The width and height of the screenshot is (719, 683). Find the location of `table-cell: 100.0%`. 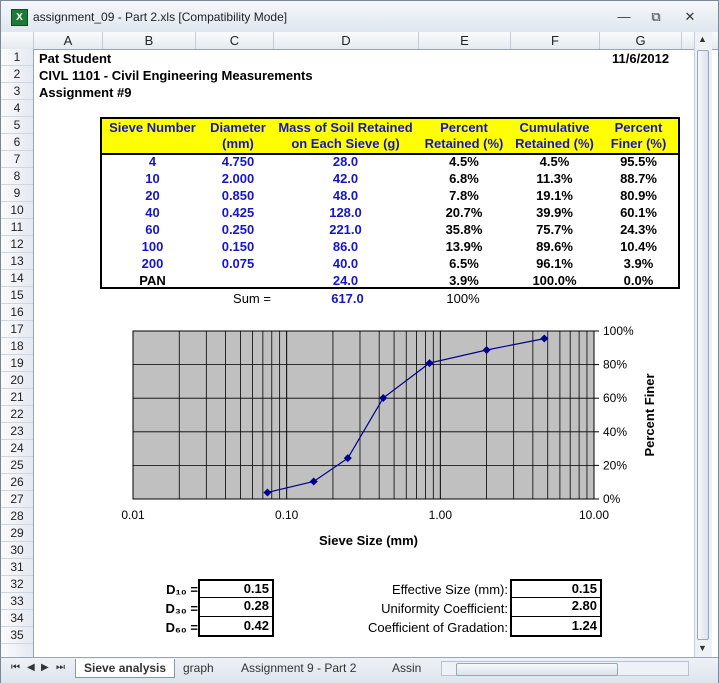

table-cell: 100.0% is located at coordinates (554, 280).